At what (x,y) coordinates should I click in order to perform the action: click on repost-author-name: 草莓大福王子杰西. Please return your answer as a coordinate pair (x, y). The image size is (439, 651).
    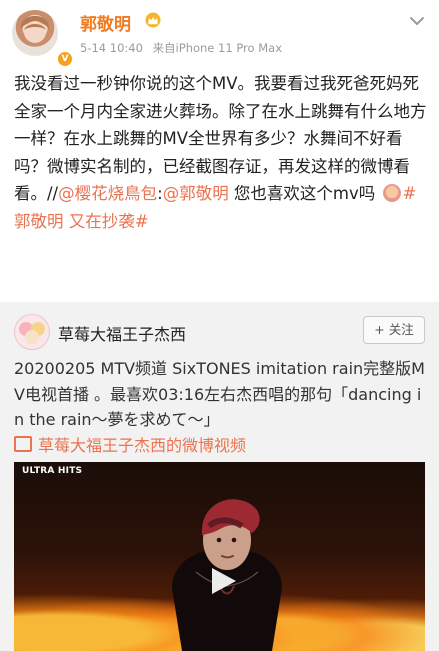
    Looking at the image, I should click on (122, 333).